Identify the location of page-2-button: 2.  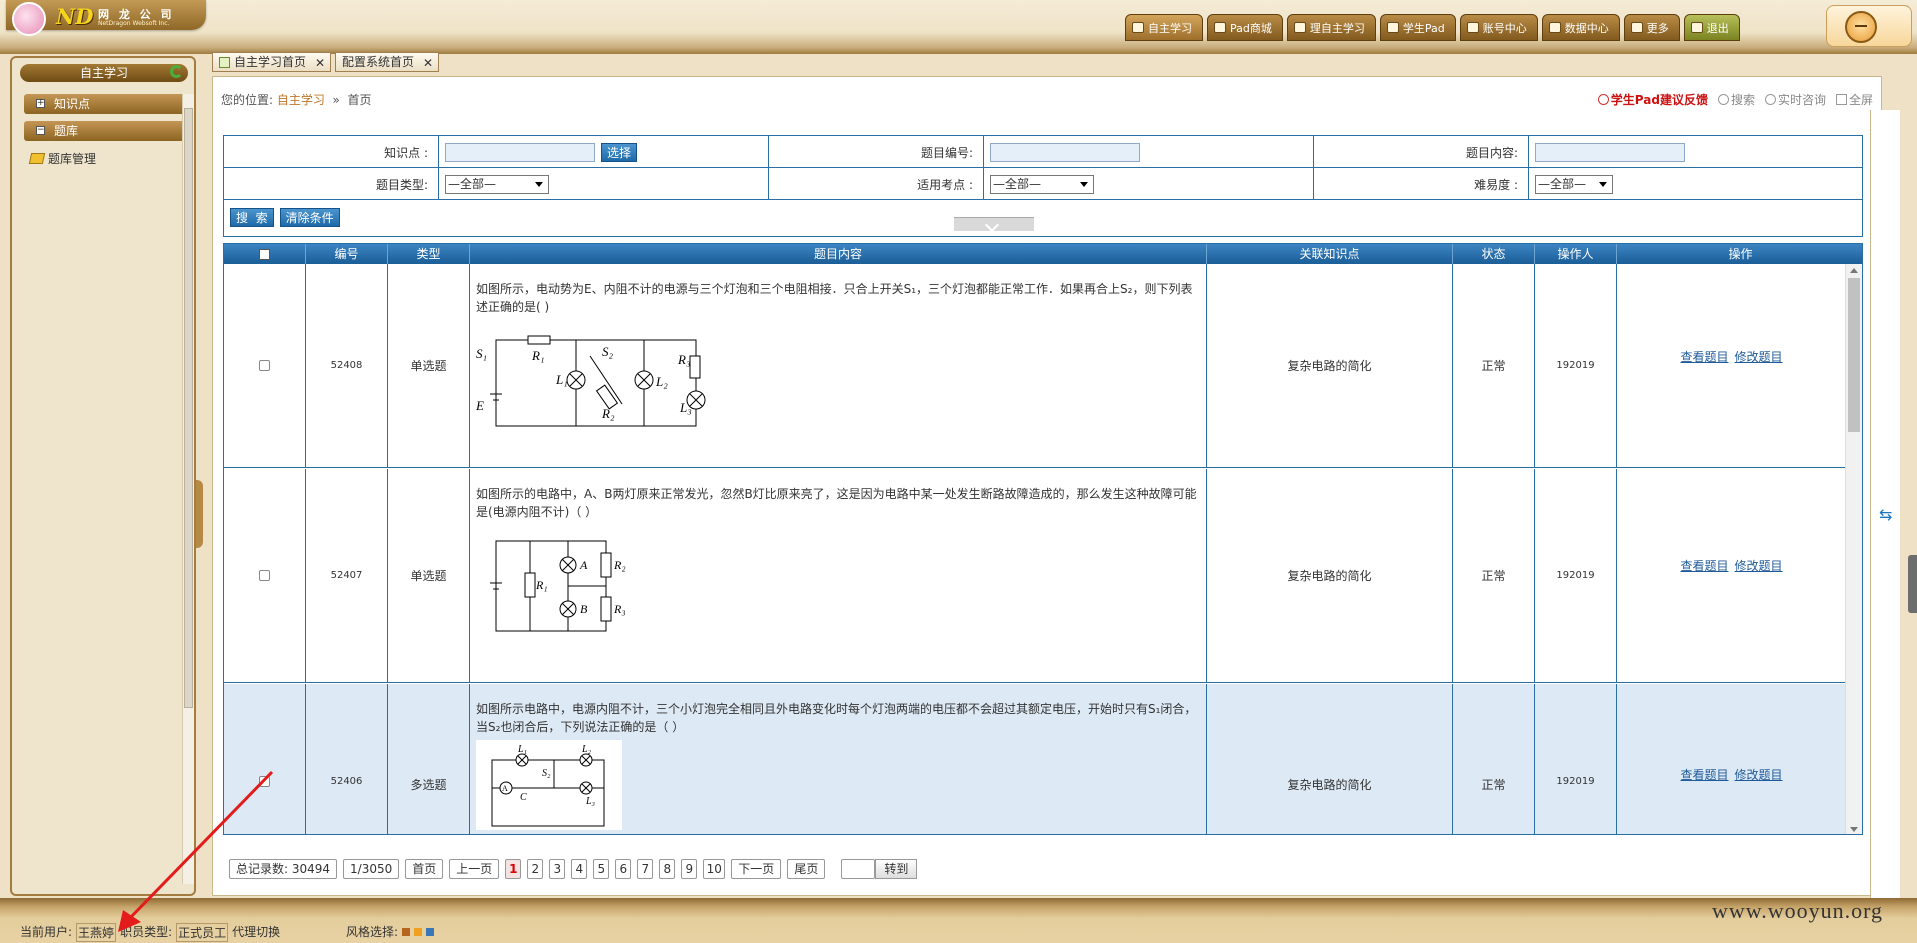
(535, 869).